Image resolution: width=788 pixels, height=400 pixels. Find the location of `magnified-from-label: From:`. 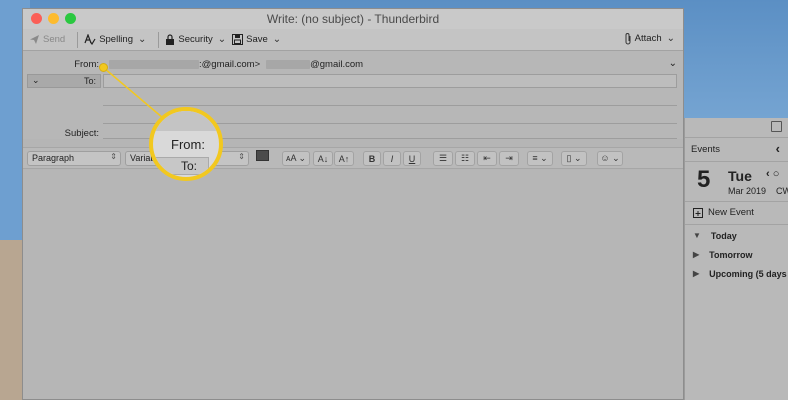

magnified-from-label: From: is located at coordinates (188, 144).